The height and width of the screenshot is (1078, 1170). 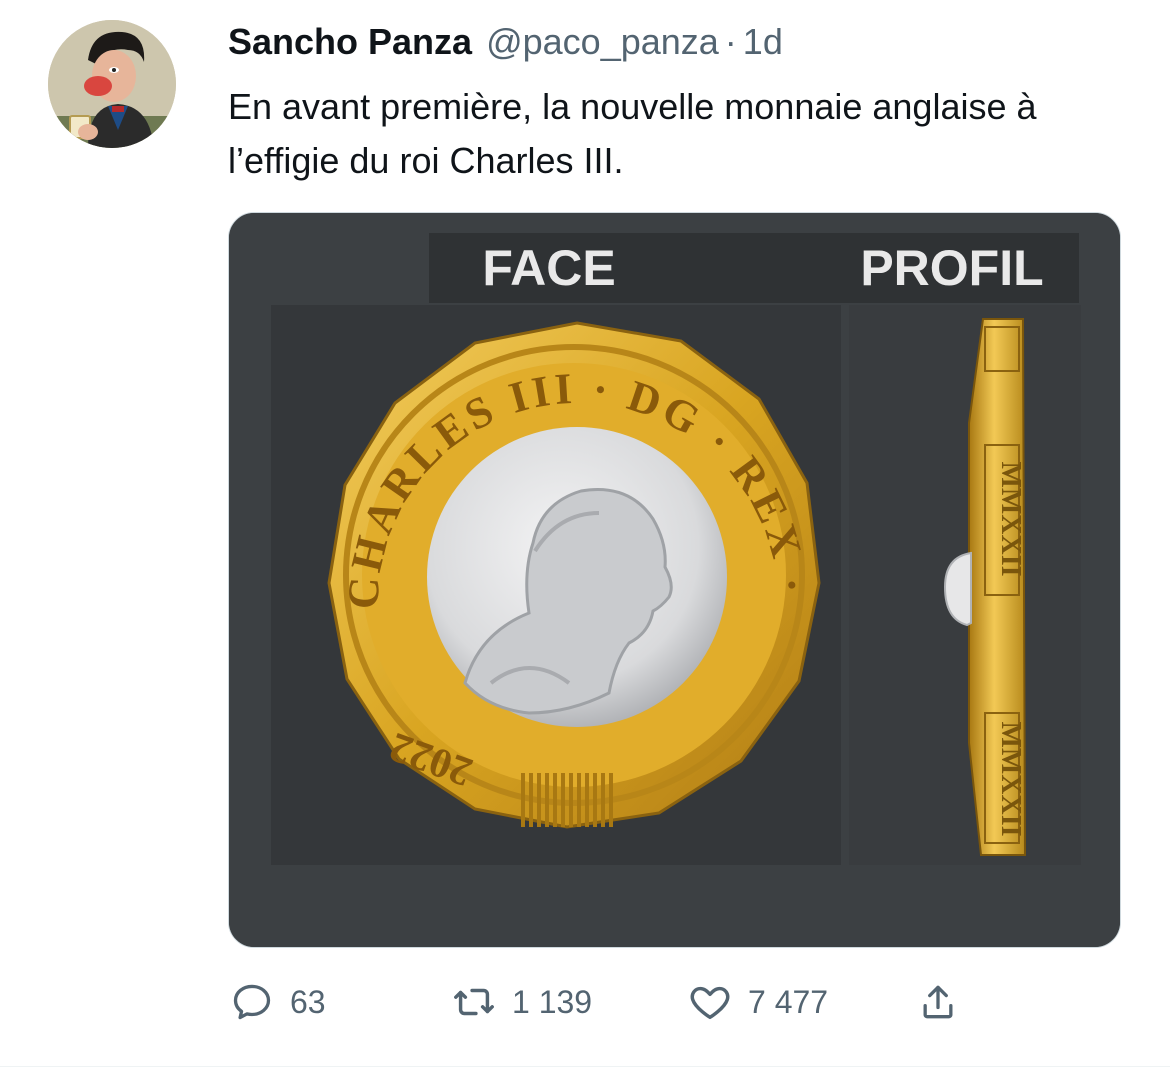 I want to click on reply-button: 63, so click(x=277, y=1002).